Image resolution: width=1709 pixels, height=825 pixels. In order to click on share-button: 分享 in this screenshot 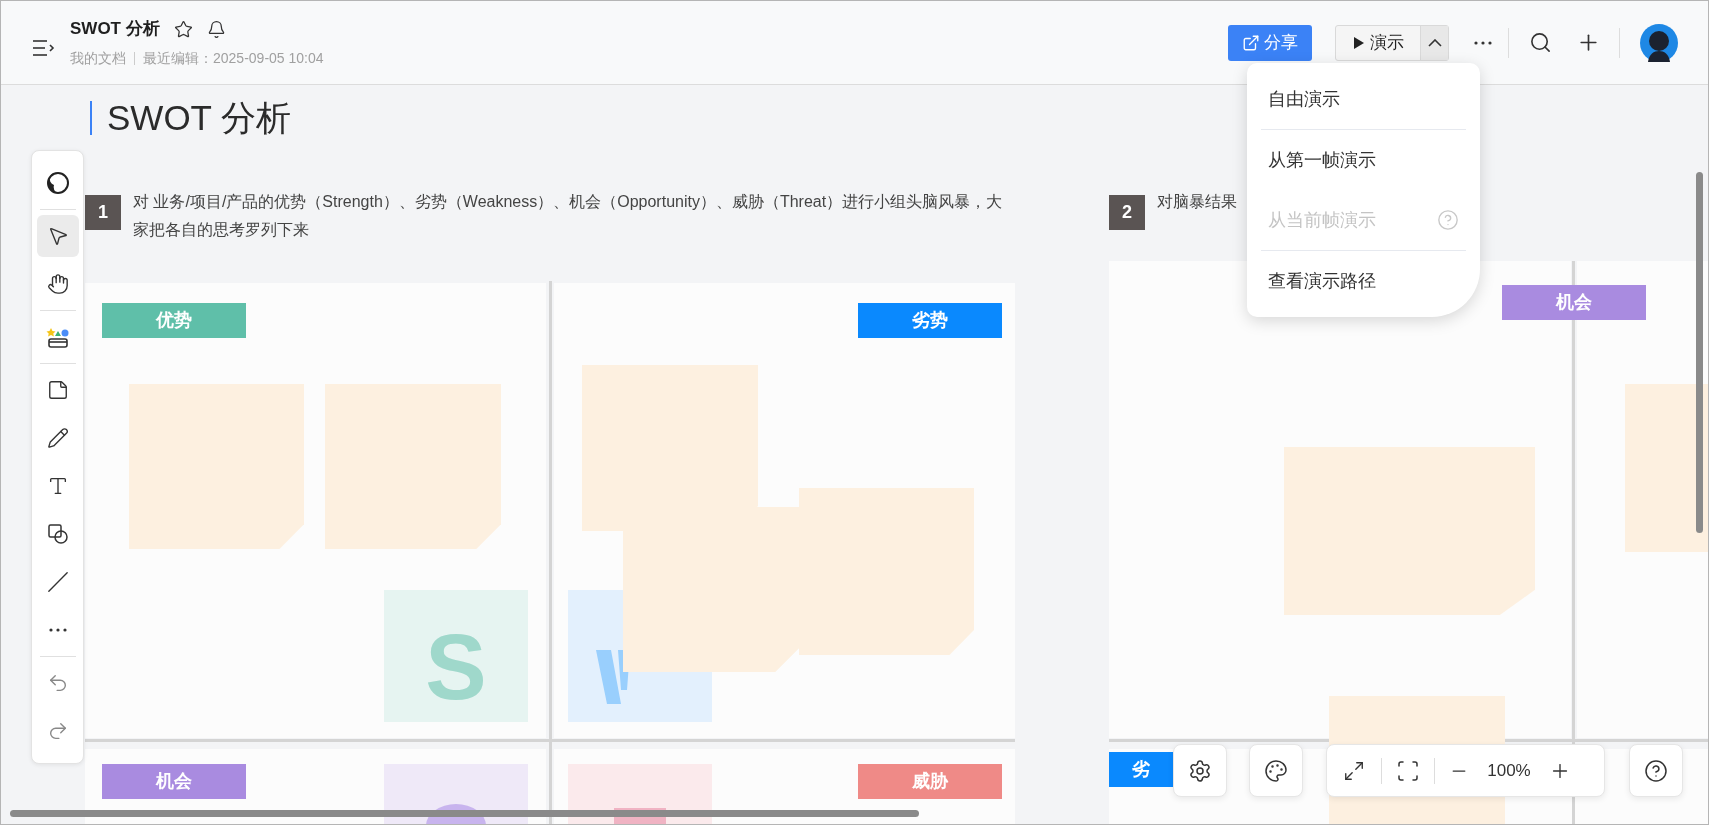, I will do `click(1270, 42)`.